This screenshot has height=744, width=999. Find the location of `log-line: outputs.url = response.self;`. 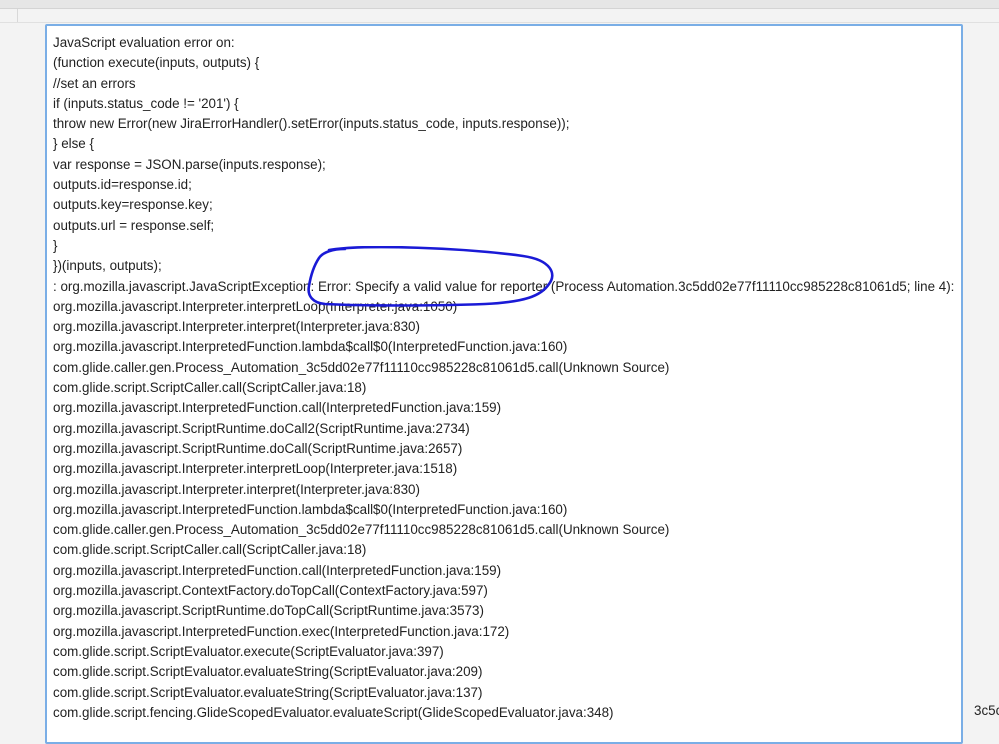

log-line: outputs.url = response.self; is located at coordinates (134, 225).